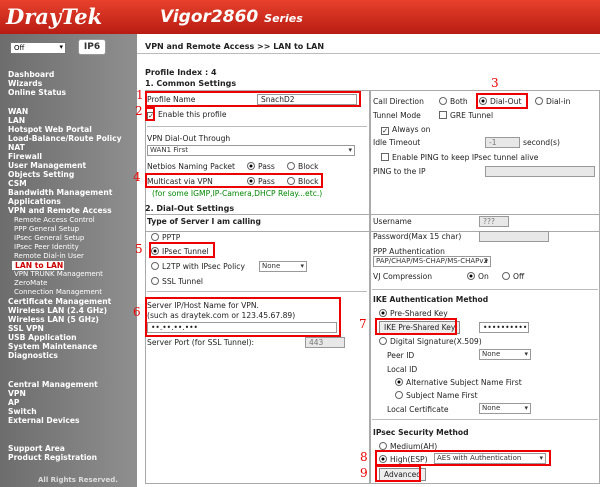 Image resolution: width=600 pixels, height=487 pixels. Describe the element at coordinates (58, 274) in the screenshot. I see `sidebar-item-vpn-trunk-management: VPN TRUNK Management` at that location.